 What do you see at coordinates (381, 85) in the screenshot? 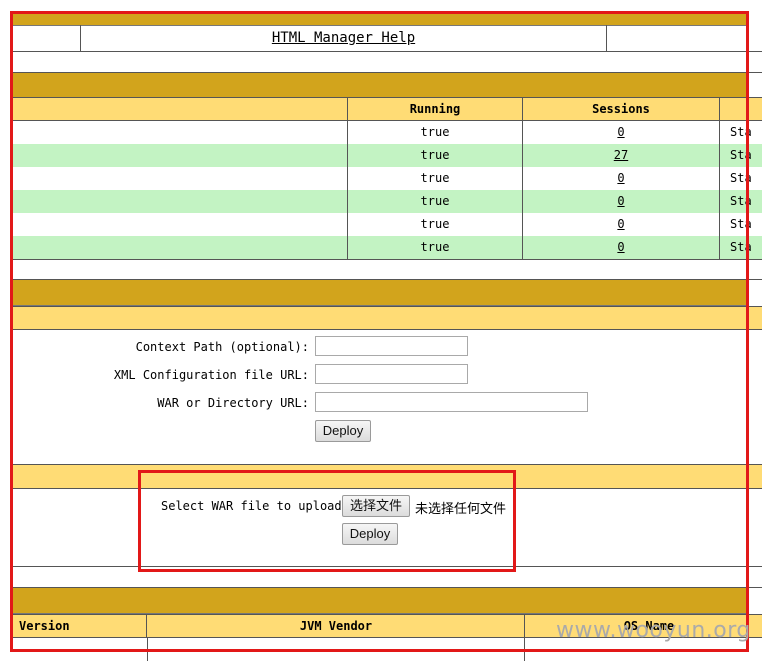
I see `applications-section-band` at bounding box center [381, 85].